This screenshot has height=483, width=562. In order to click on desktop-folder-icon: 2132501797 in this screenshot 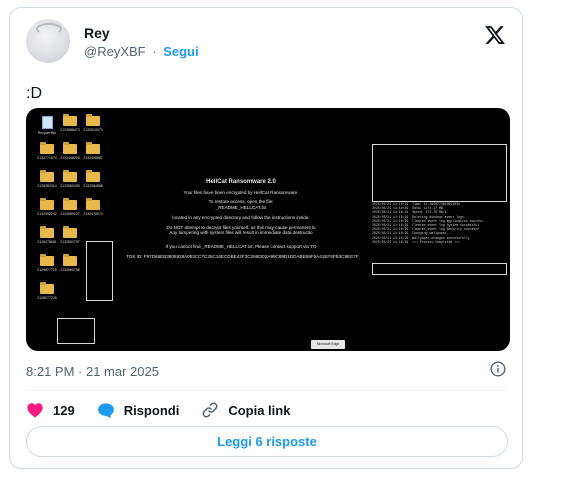, I will do `click(70, 235)`.